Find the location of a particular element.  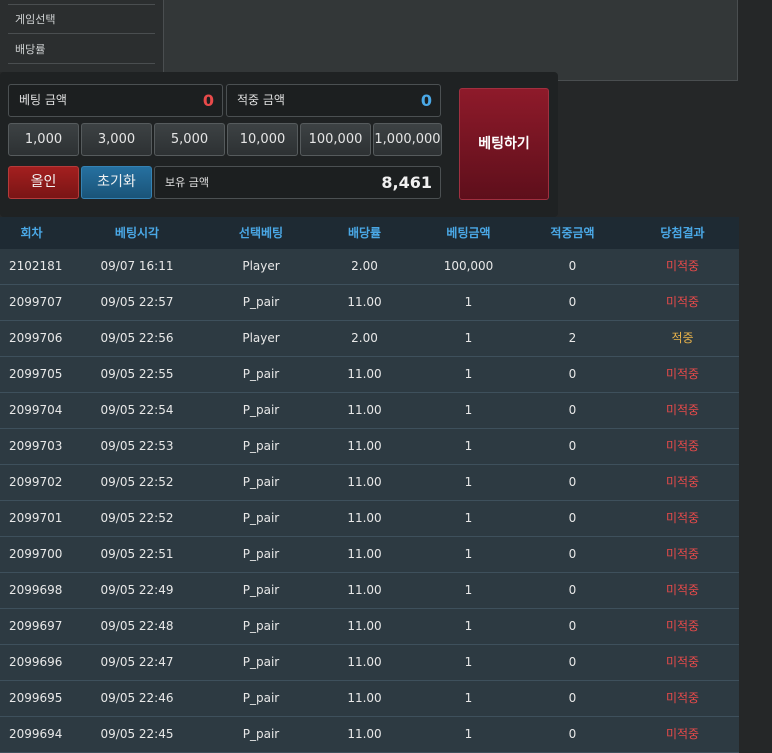

menu-item-game-select: 게임선택 is located at coordinates (81, 19).